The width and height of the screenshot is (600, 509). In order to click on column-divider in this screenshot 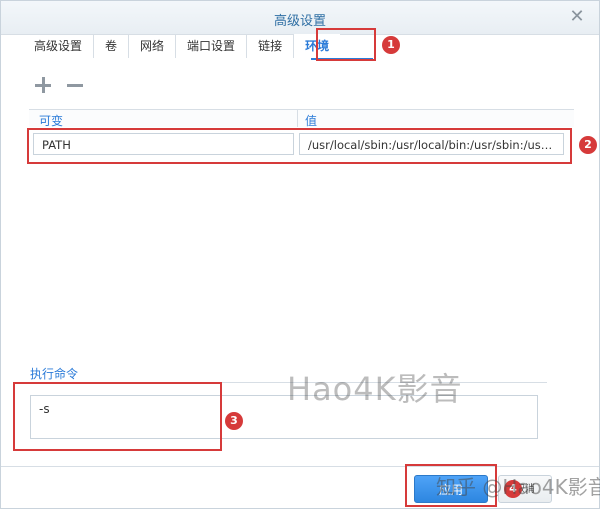, I will do `click(297, 119)`.